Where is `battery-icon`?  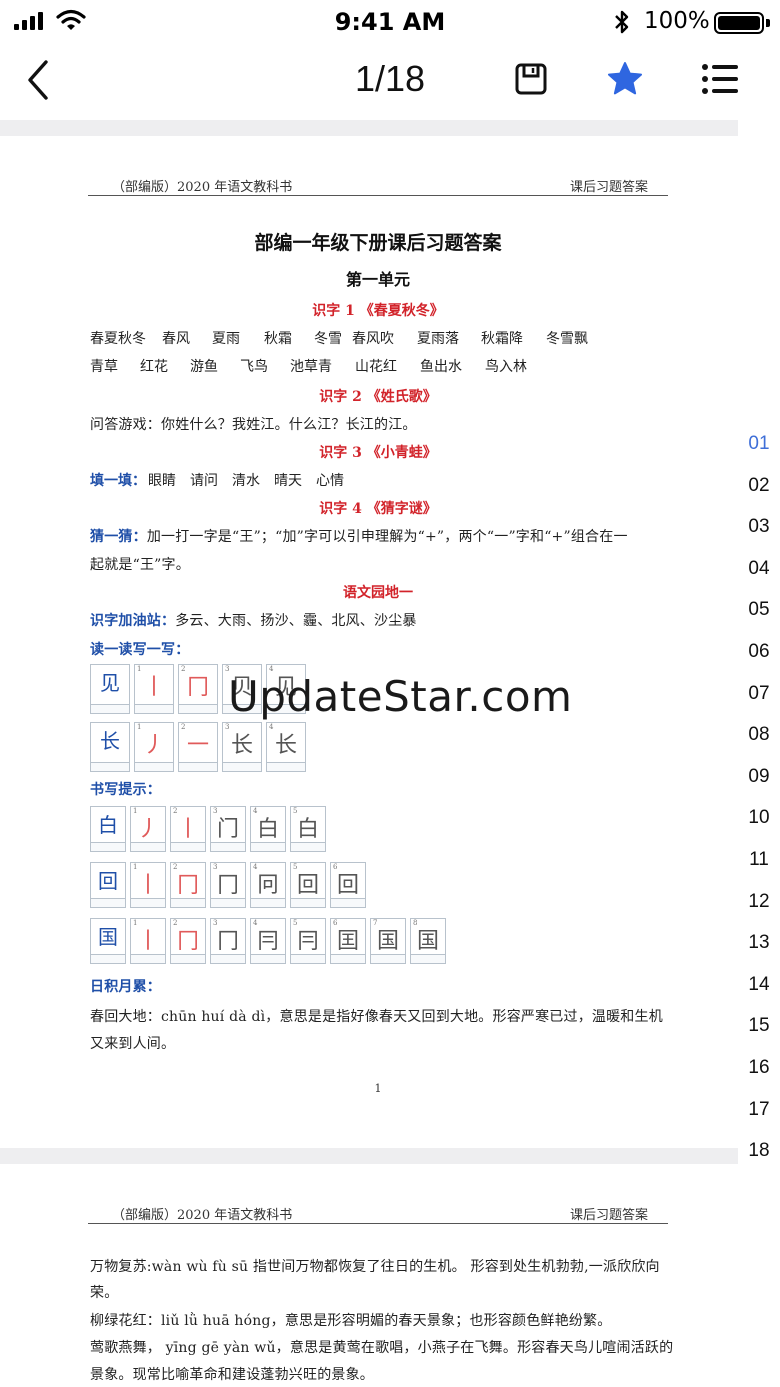
battery-icon is located at coordinates (739, 23).